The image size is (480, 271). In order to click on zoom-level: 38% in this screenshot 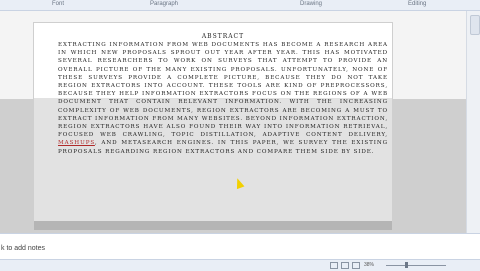, I will do `click(369, 265)`.